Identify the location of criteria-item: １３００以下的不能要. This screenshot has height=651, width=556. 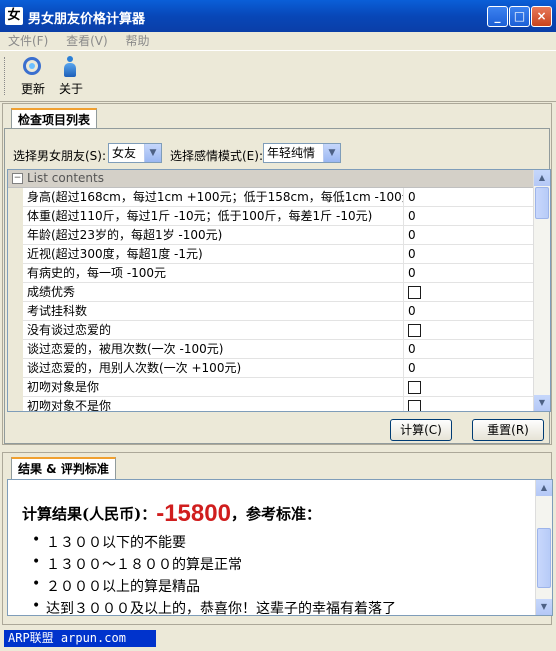
(109, 542).